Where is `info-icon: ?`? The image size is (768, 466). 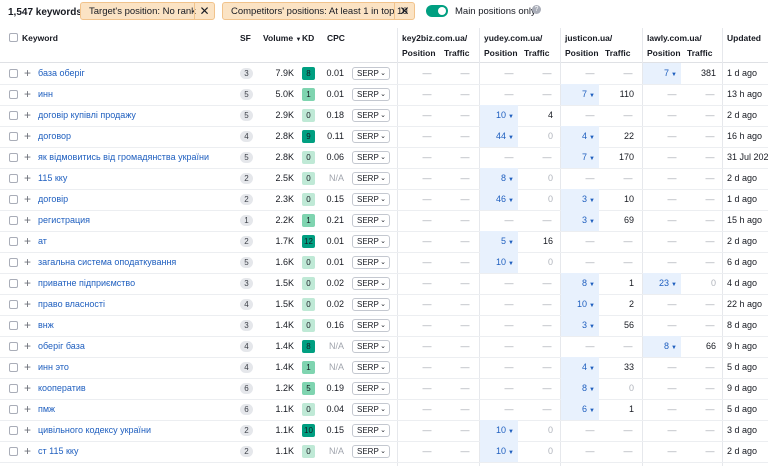
info-icon: ? is located at coordinates (536, 9).